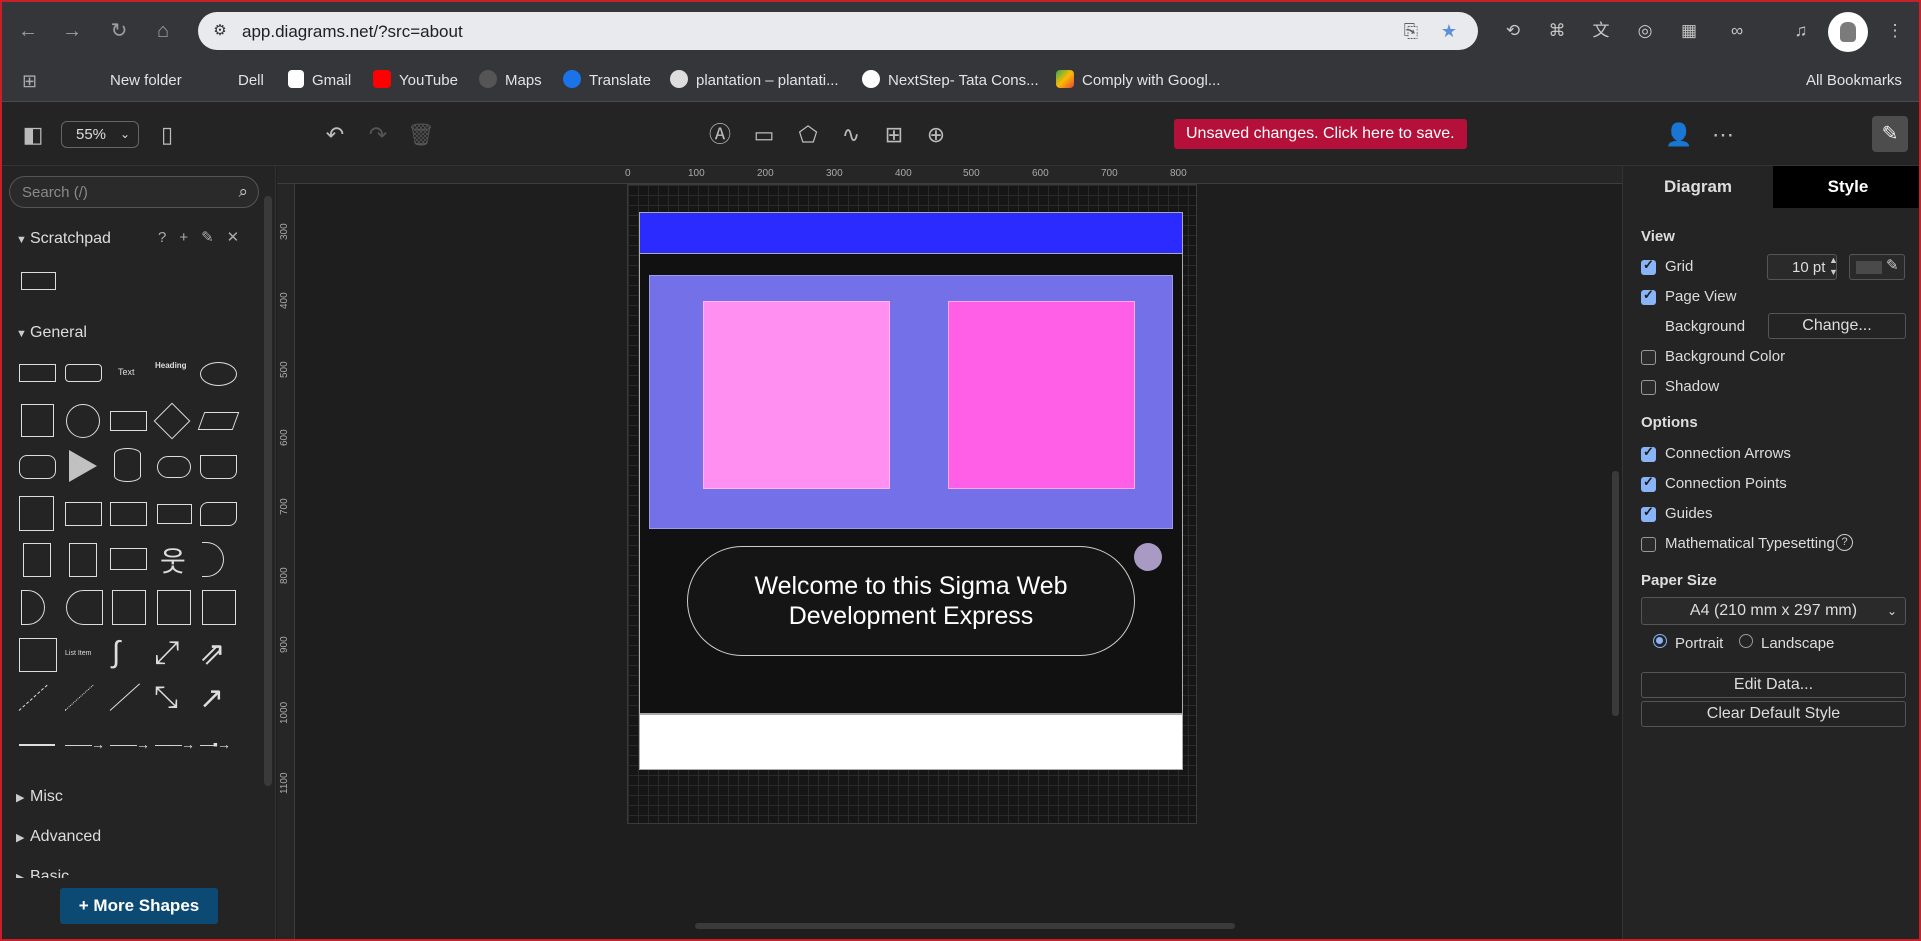  Describe the element at coordinates (1890, 134) in the screenshot. I see `format-toggle-icon: ✎` at that location.